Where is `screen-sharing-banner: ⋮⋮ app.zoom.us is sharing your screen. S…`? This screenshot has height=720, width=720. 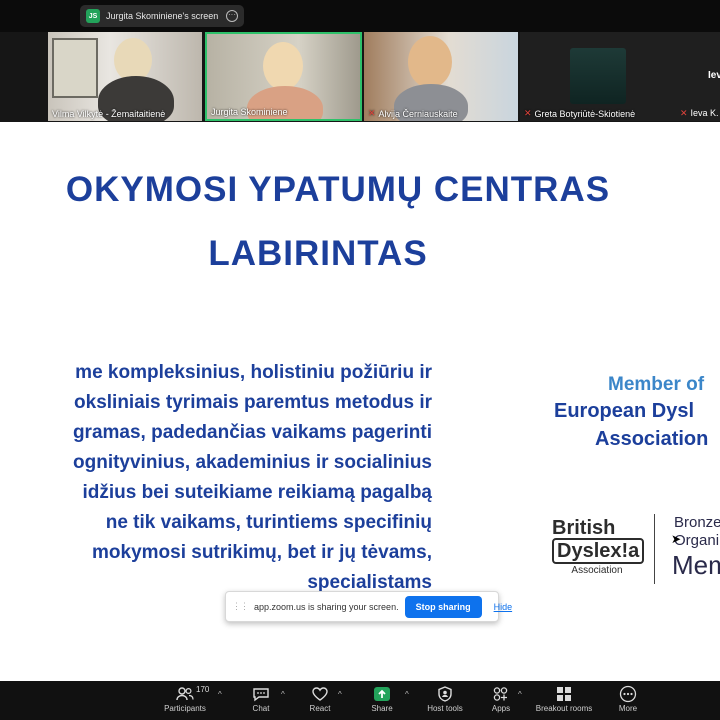
screen-sharing-banner: ⋮⋮ app.zoom.us is sharing your screen. S… is located at coordinates (368, 606).